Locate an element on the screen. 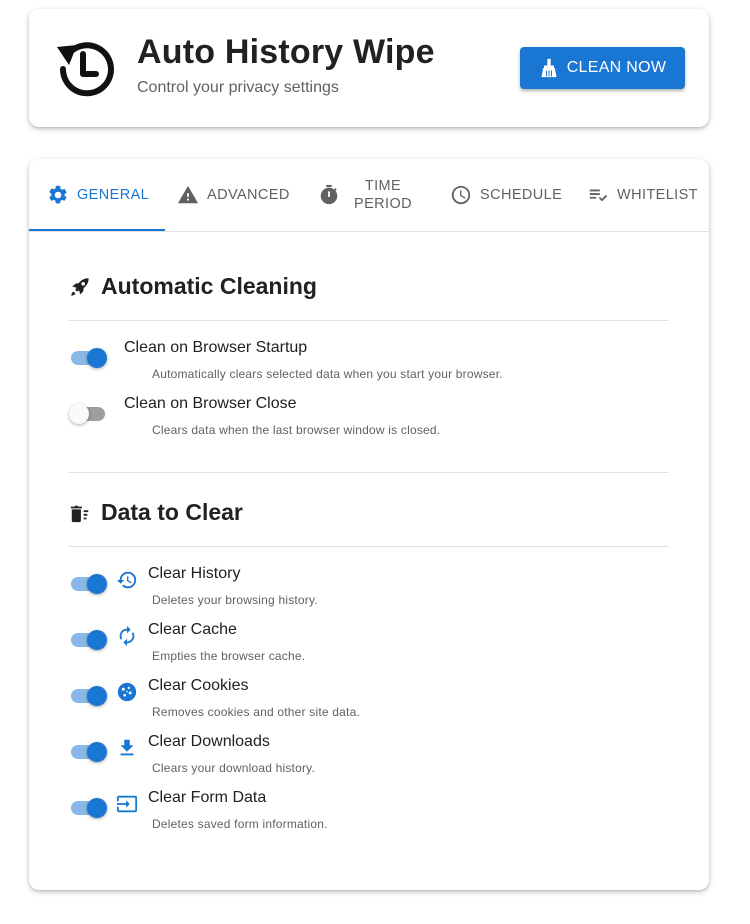  cookie-icon is located at coordinates (127, 692).